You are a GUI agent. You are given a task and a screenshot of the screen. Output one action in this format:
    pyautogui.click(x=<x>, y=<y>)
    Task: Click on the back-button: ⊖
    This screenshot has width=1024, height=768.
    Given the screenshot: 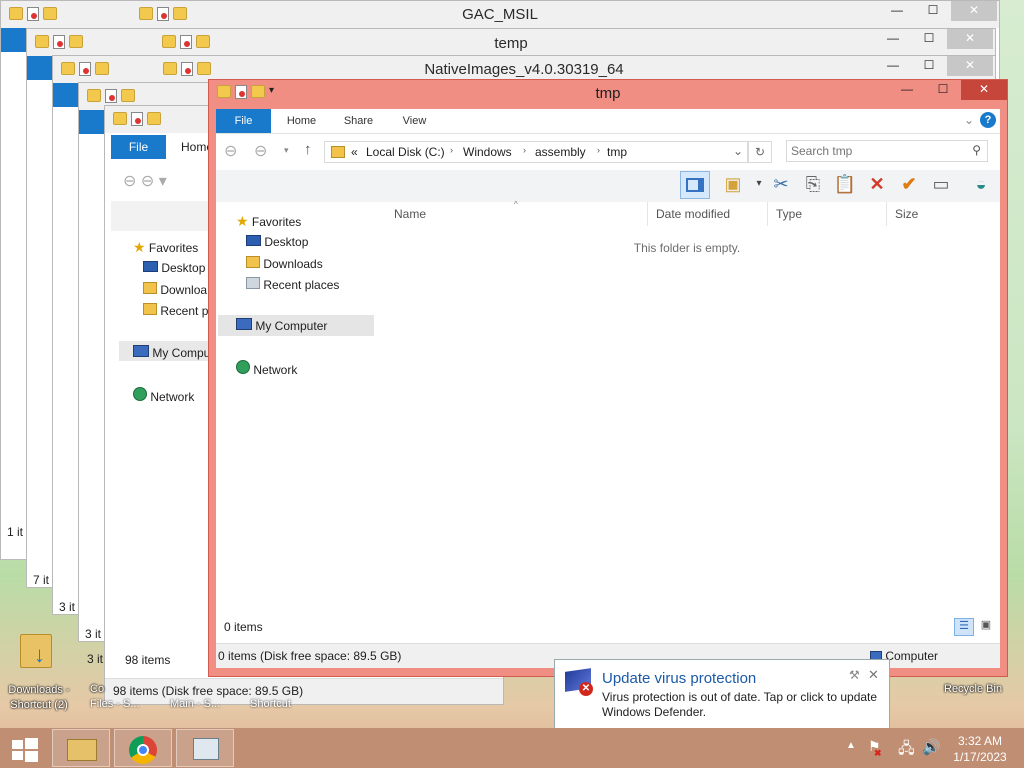 What is the action you would take?
    pyautogui.click(x=230, y=151)
    